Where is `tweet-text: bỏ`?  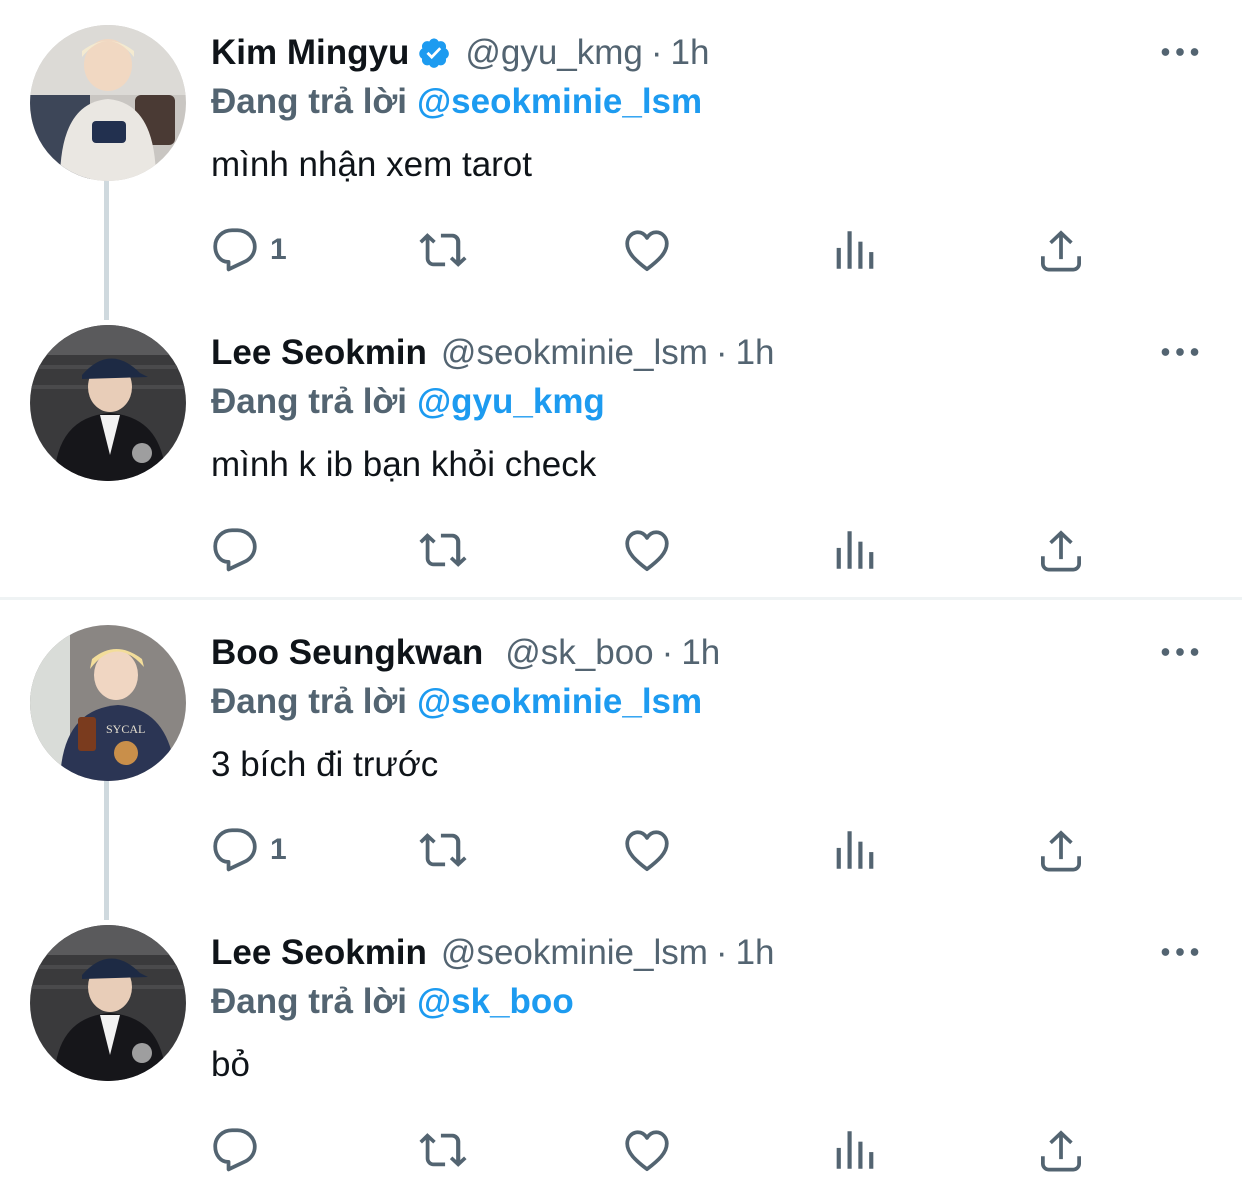
tweet-text: bỏ is located at coordinates (230, 1064).